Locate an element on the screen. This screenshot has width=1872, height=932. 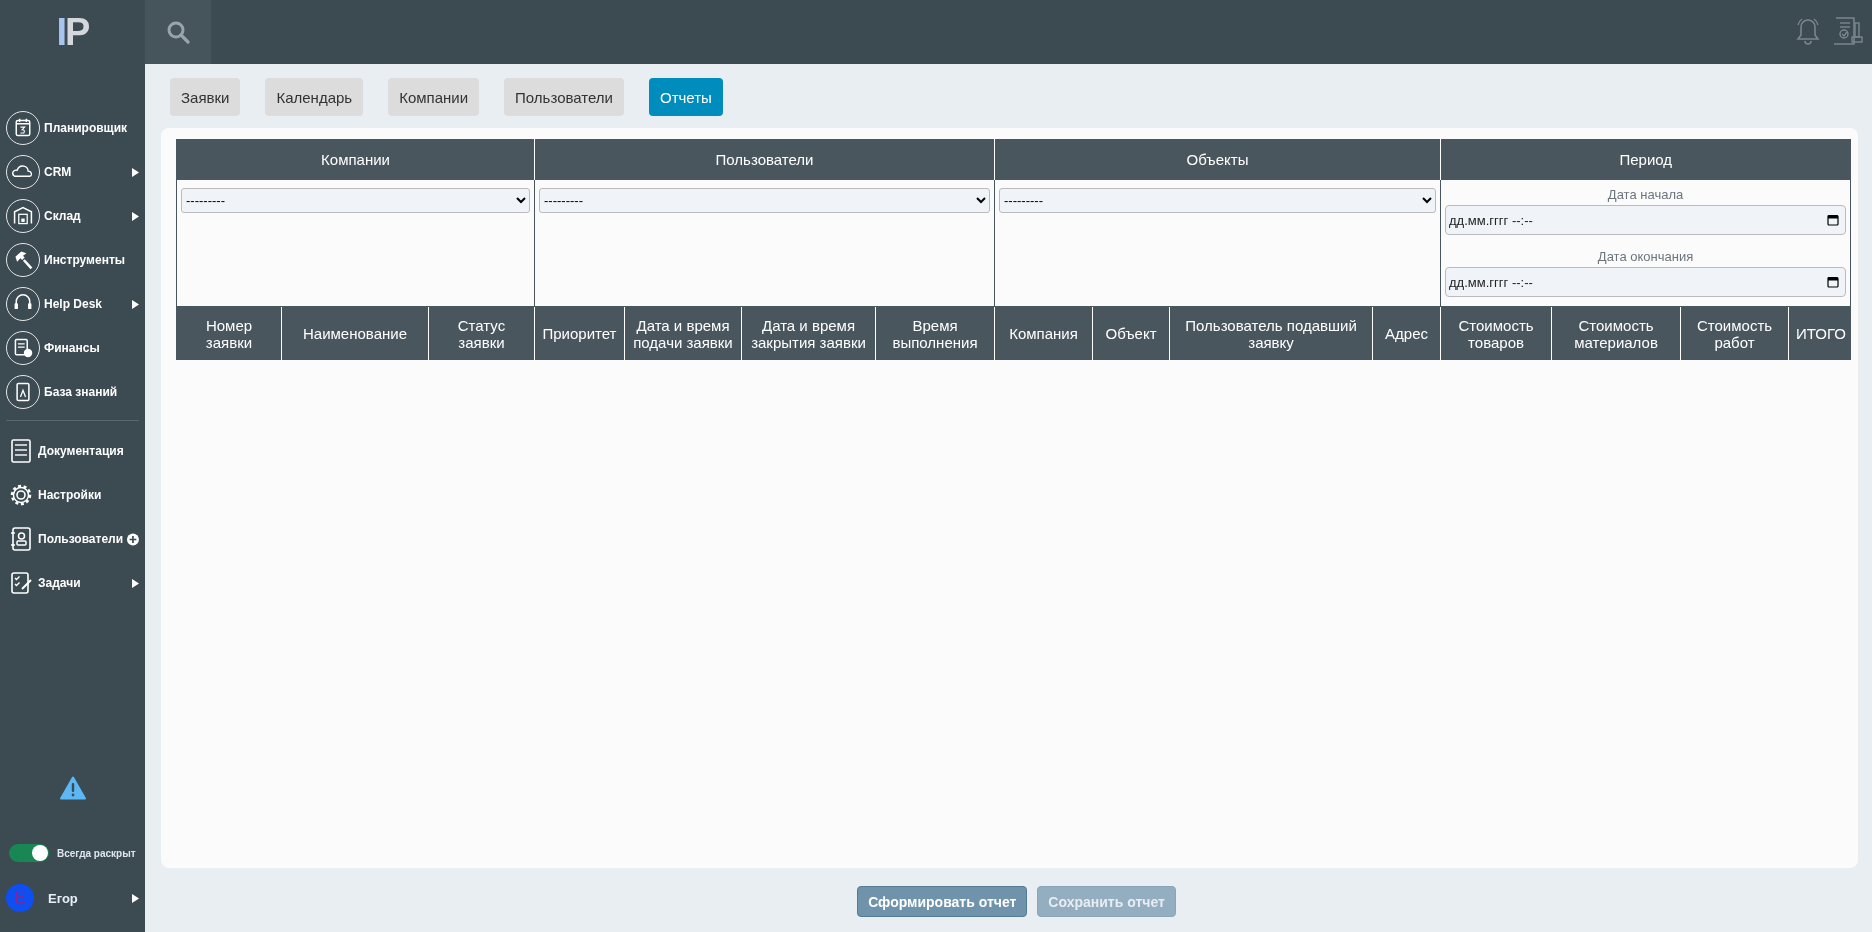
column-header: Компания is located at coordinates (1043, 333).